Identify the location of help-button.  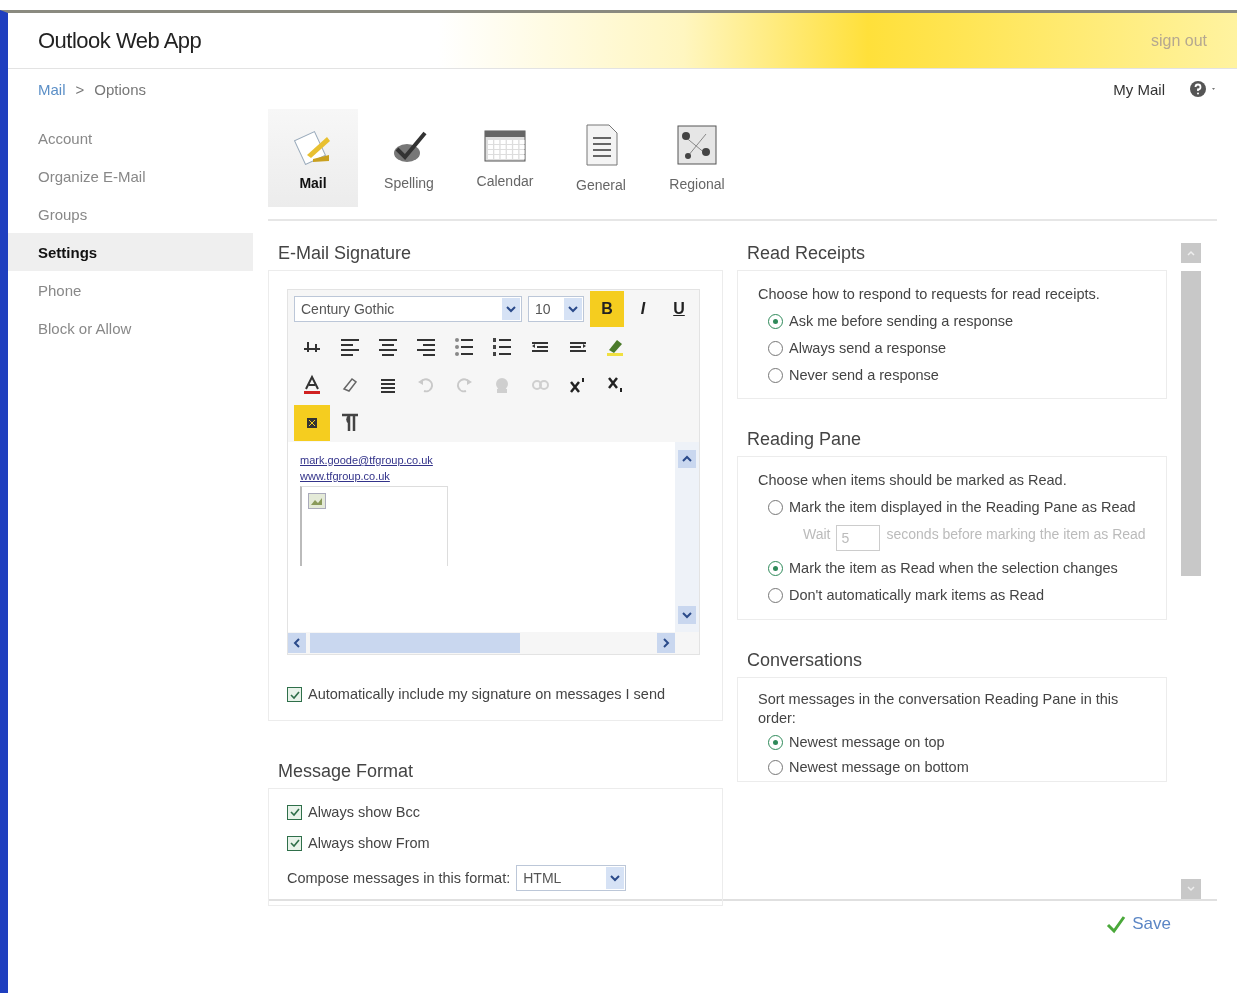
(1203, 89).